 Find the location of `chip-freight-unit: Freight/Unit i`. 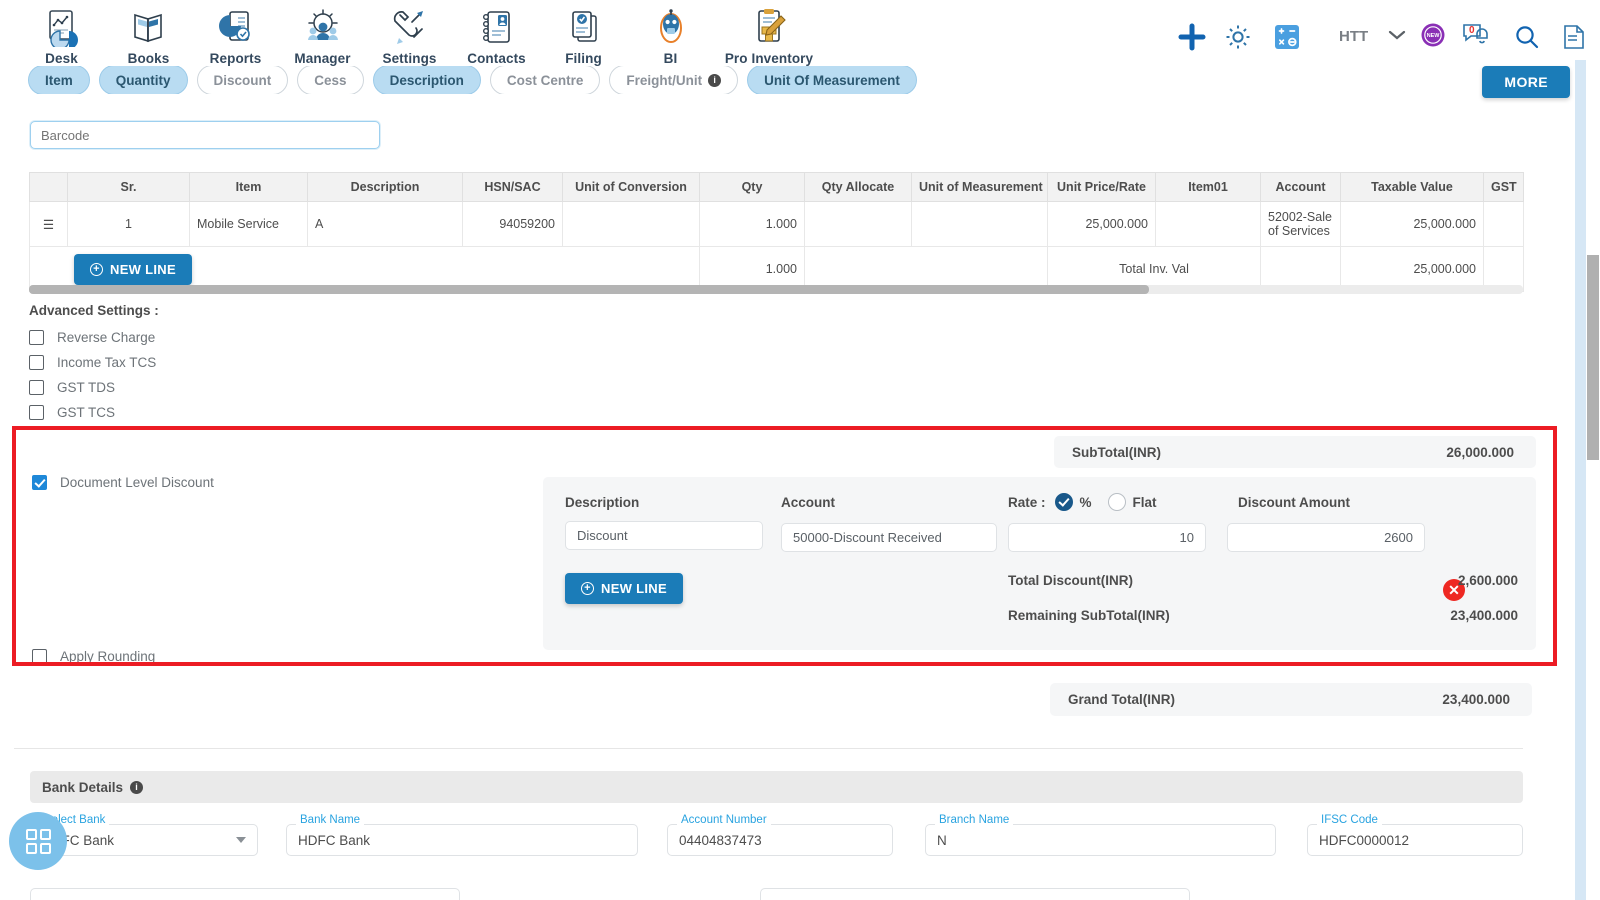

chip-freight-unit: Freight/Unit i is located at coordinates (674, 80).